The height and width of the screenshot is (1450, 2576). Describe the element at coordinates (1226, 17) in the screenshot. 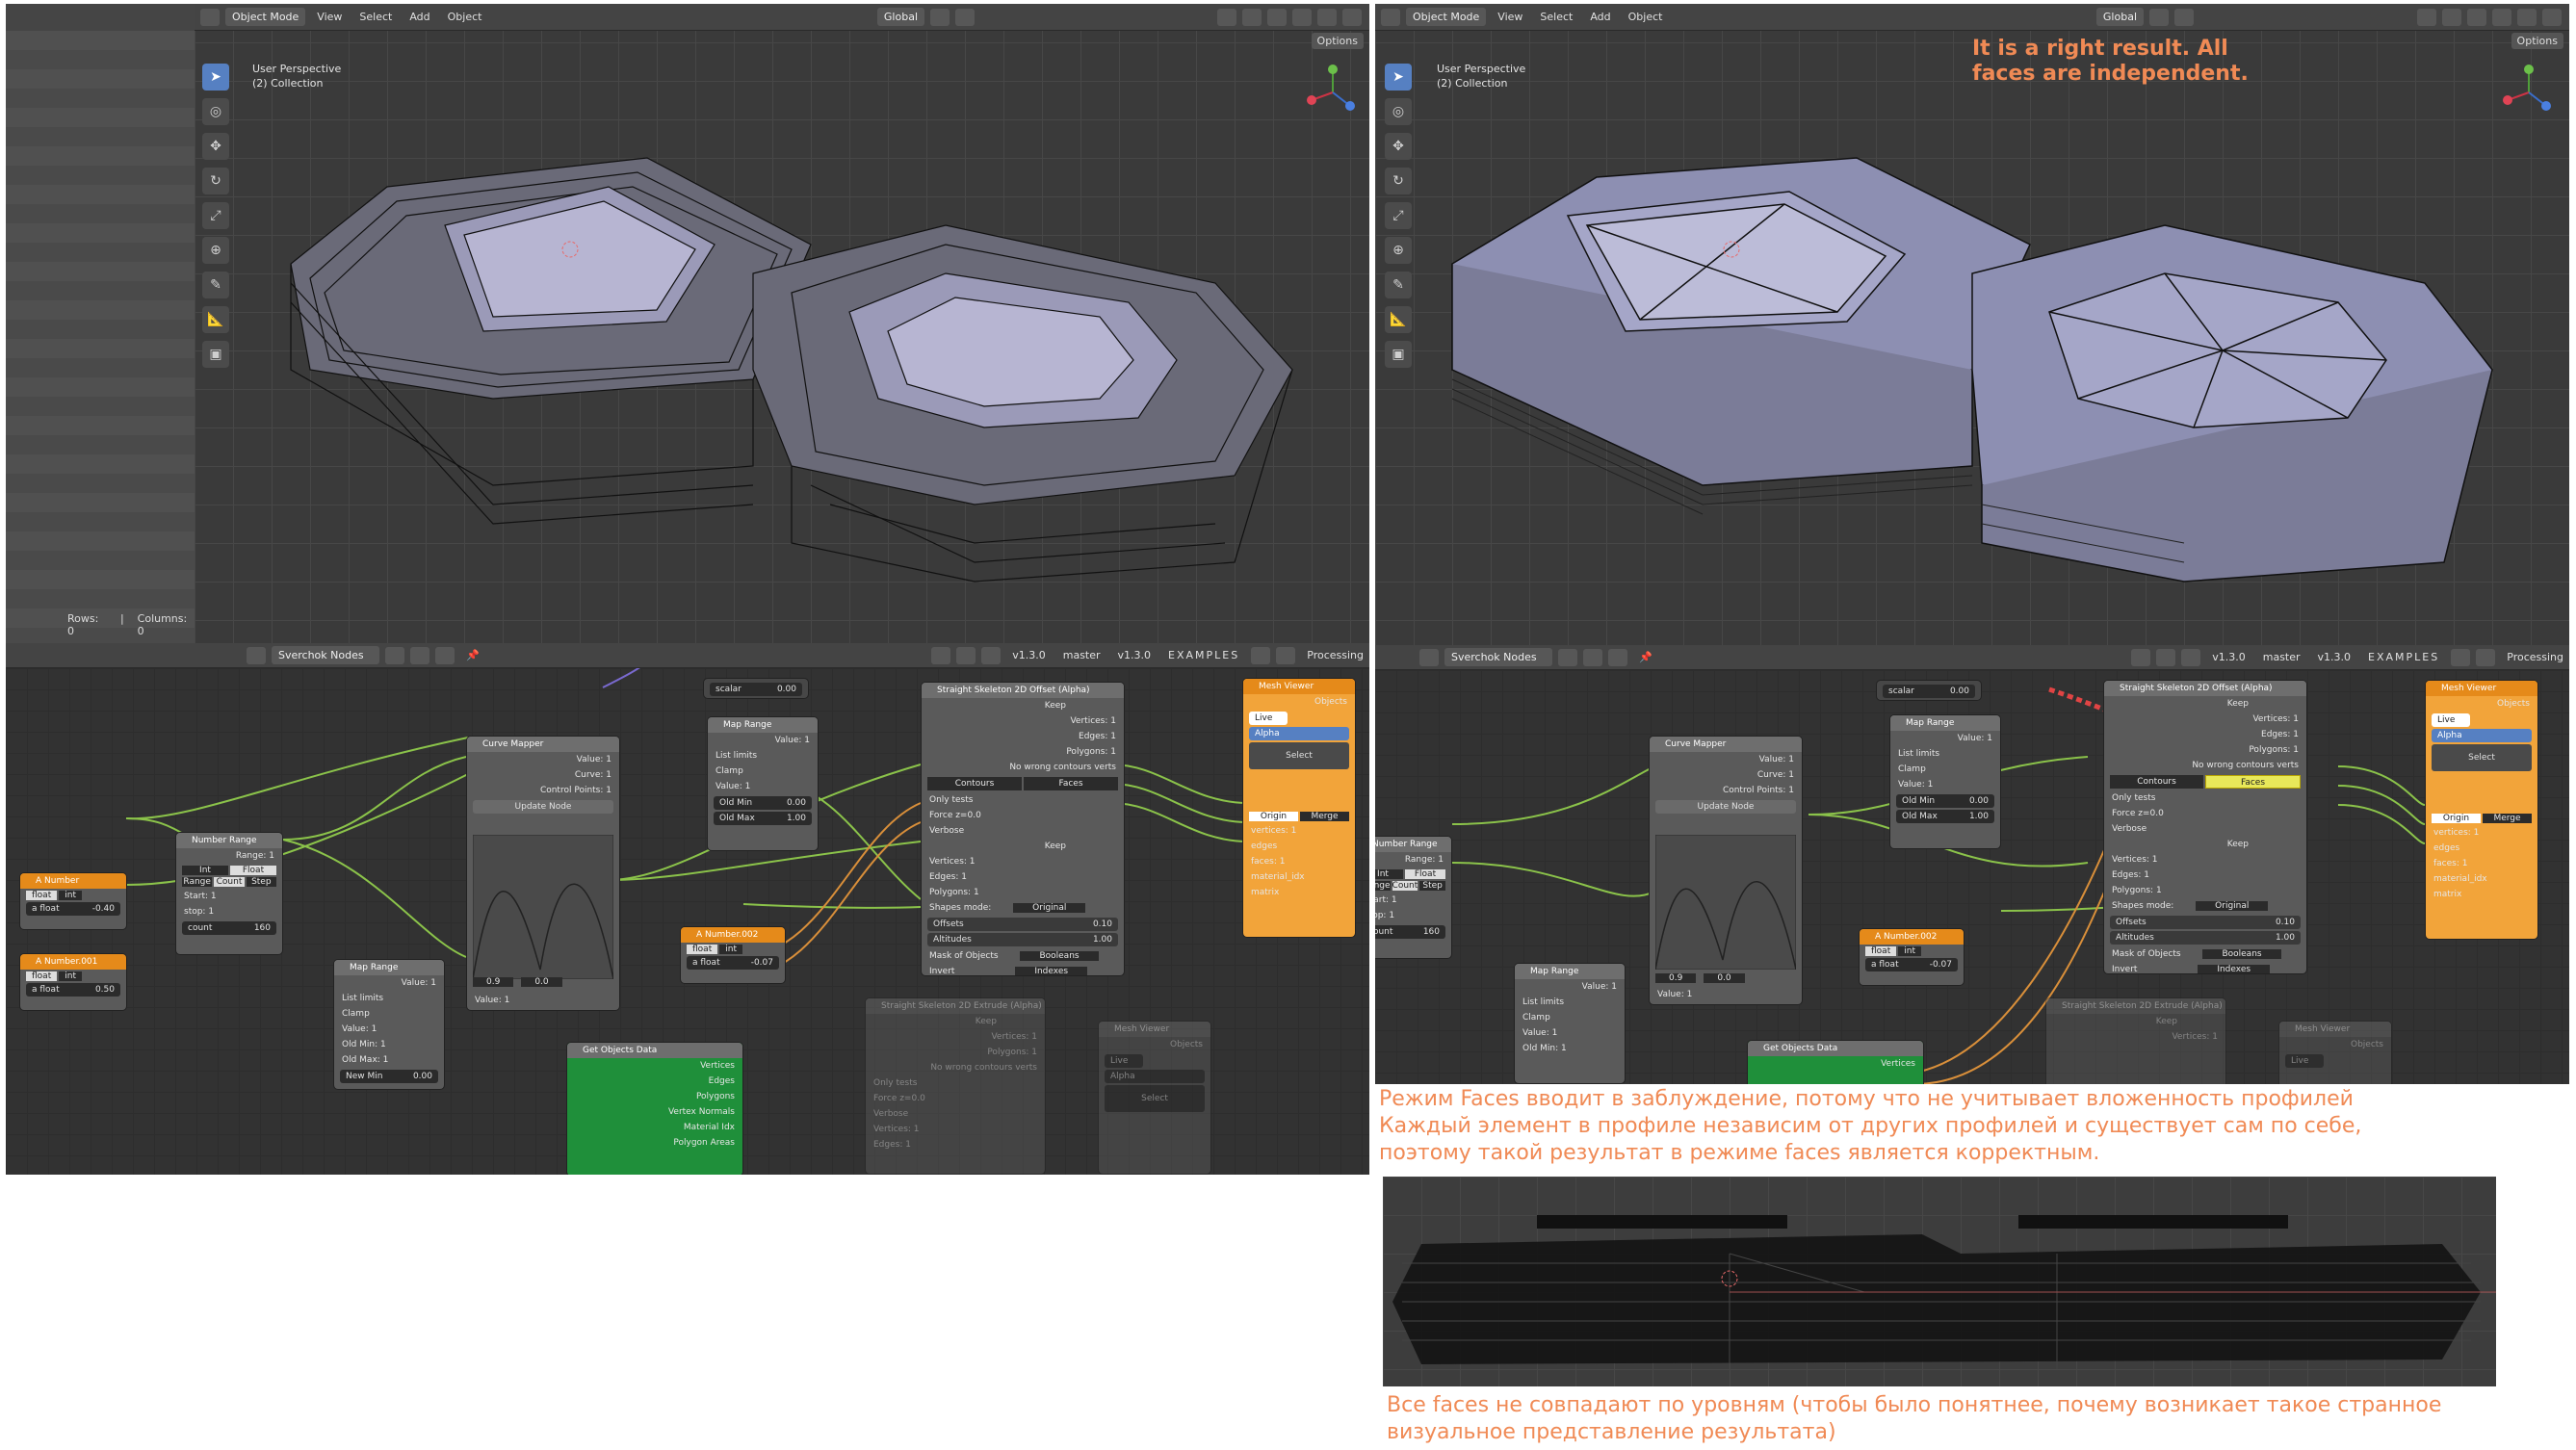

I see `visibility-icon` at that location.